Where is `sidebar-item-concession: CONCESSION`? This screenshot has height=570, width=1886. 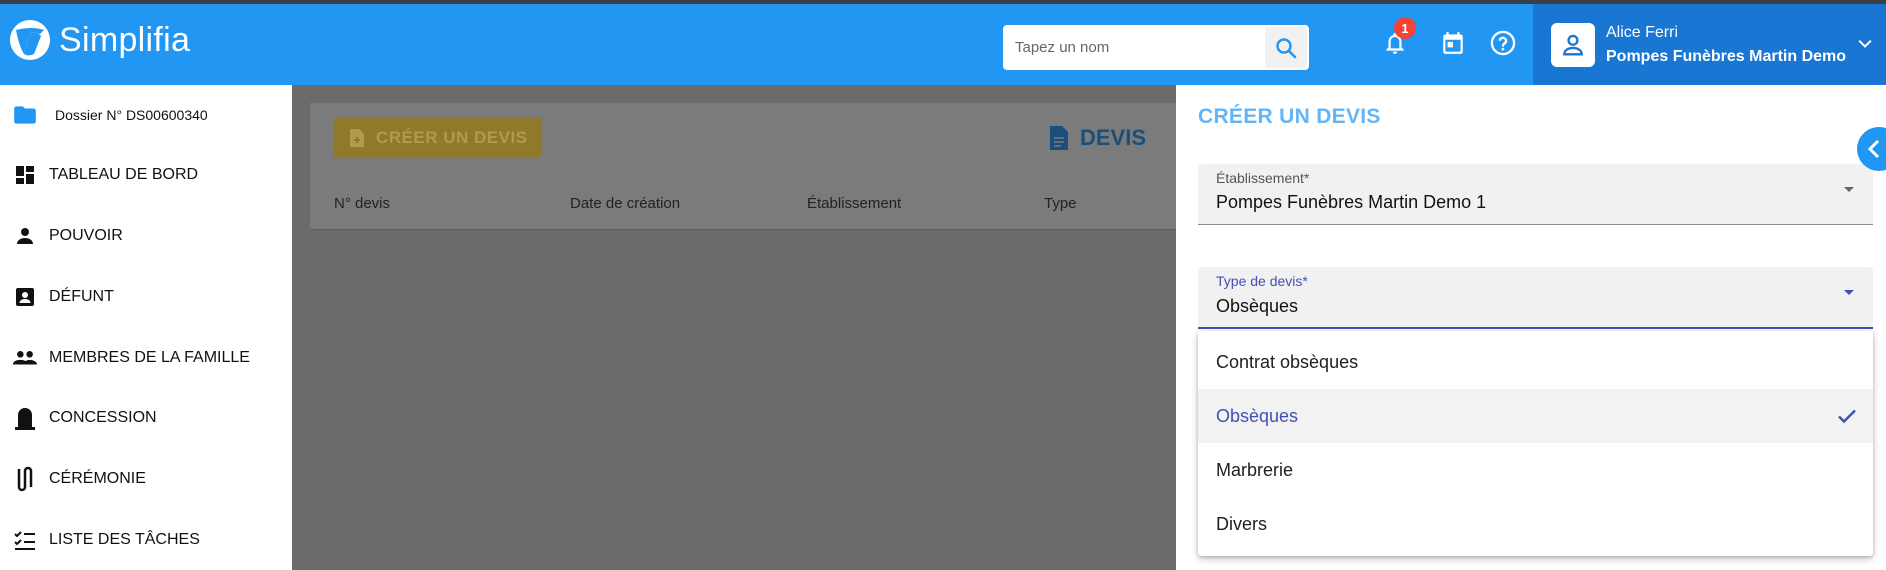
sidebar-item-concession: CONCESSION is located at coordinates (146, 418).